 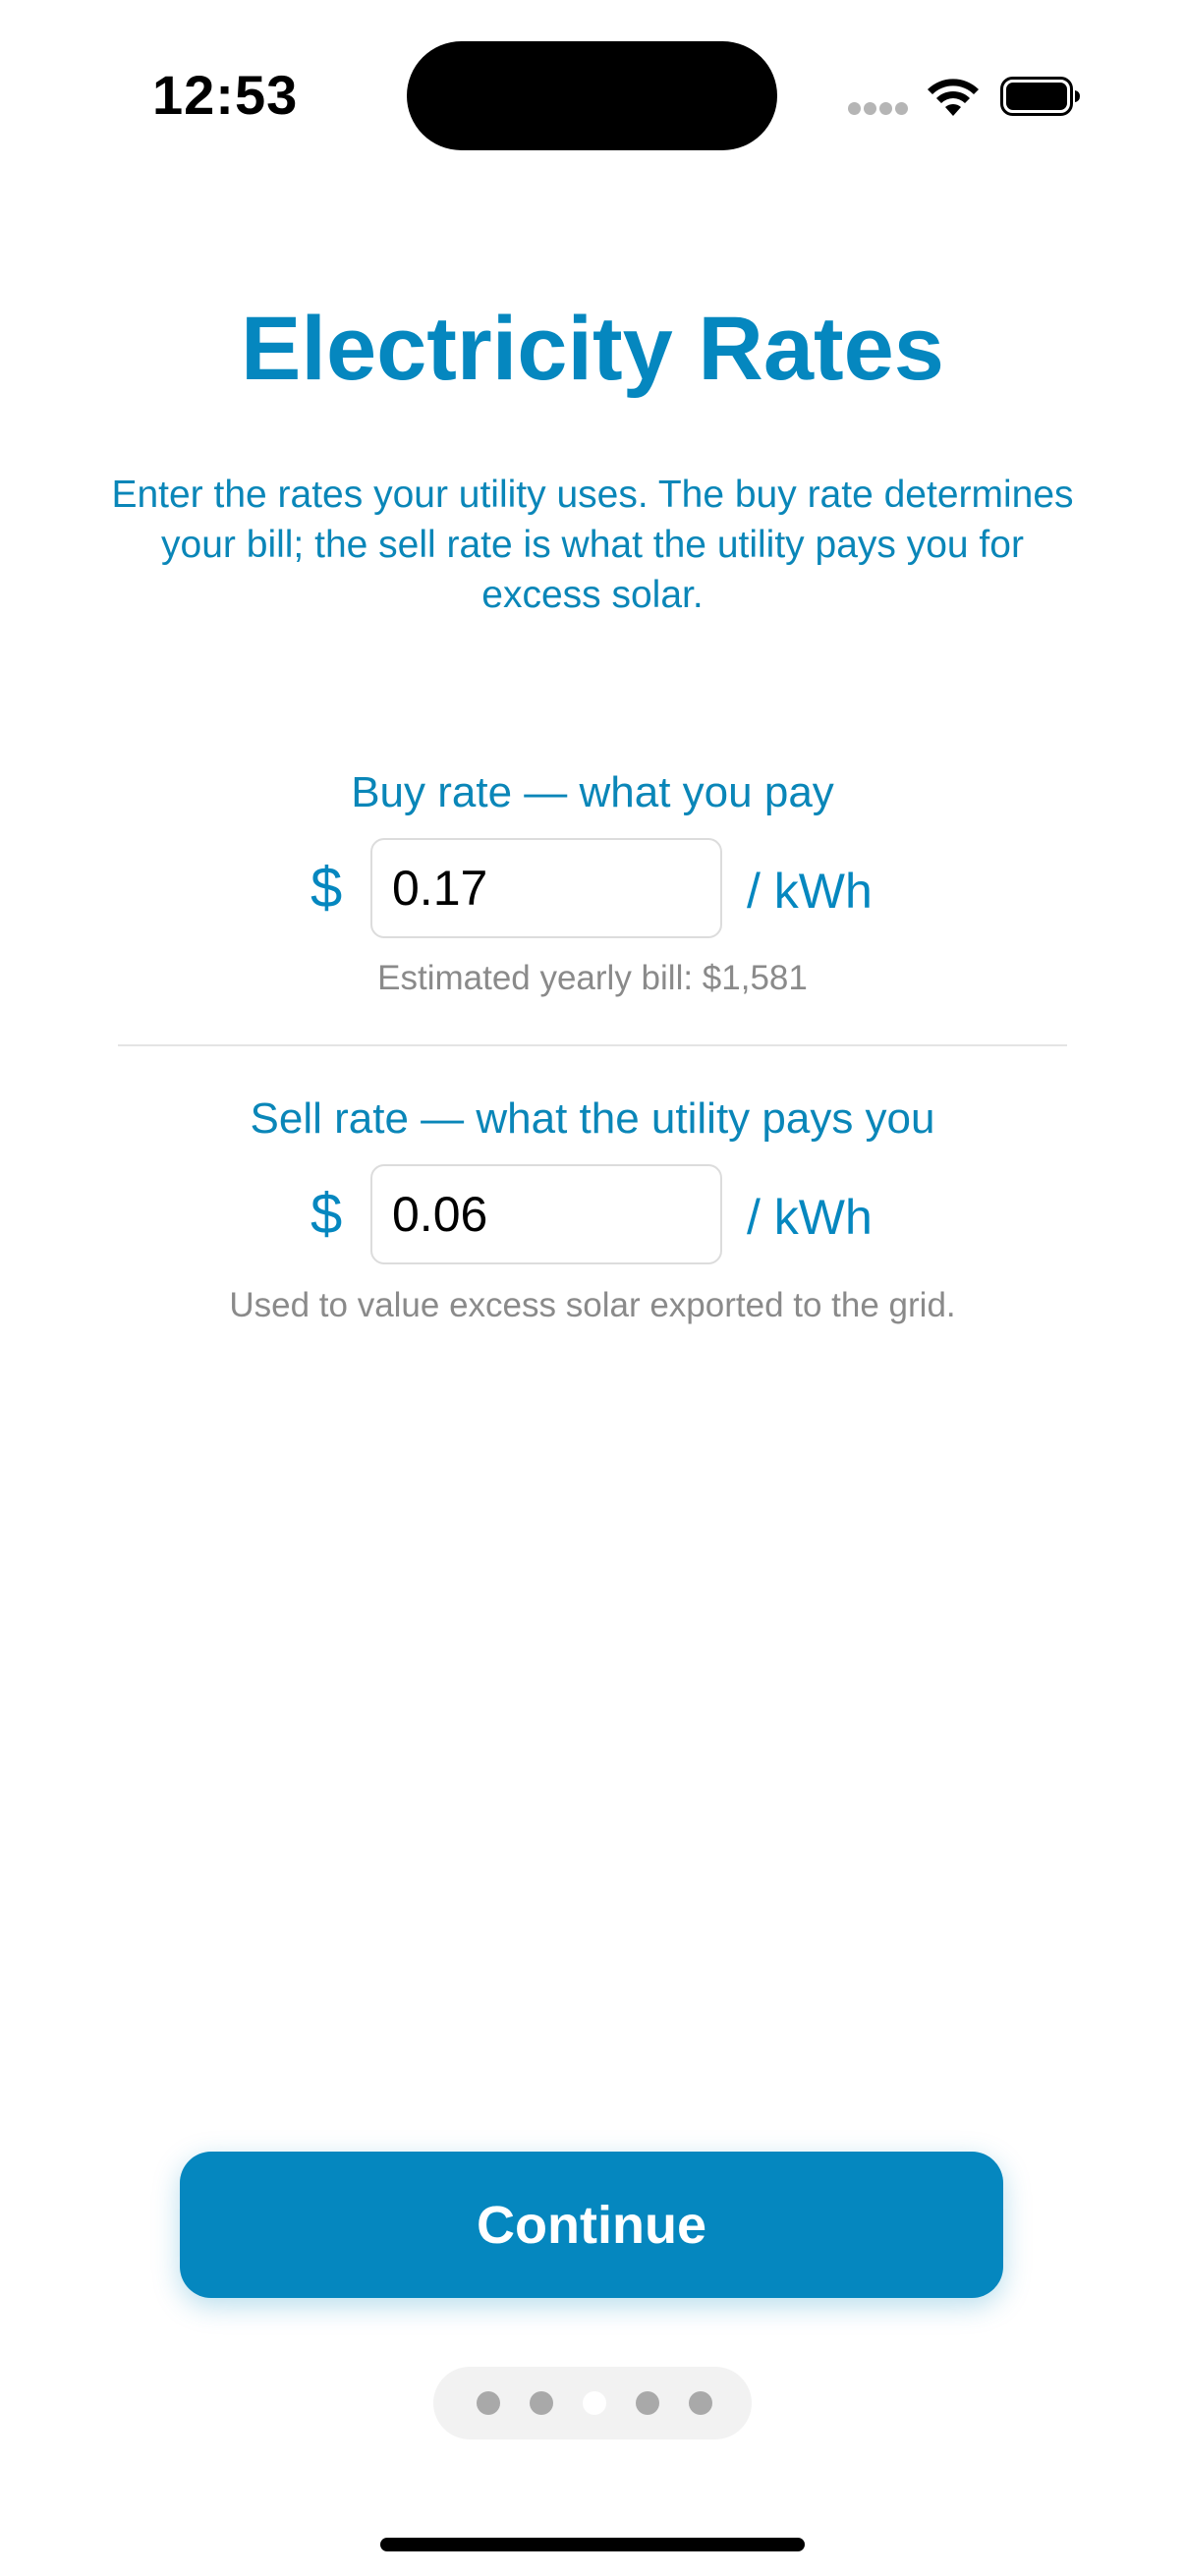 I want to click on page-dot-active, so click(x=594, y=2403).